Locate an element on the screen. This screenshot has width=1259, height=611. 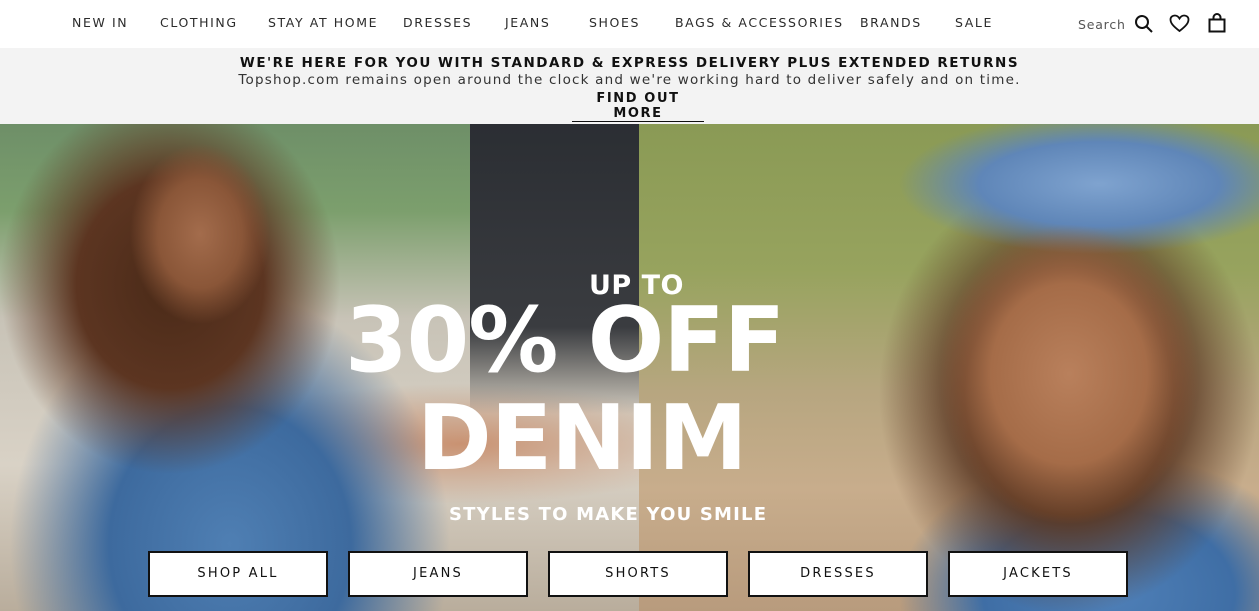
shorts-button: SHORTS is located at coordinates (638, 574).